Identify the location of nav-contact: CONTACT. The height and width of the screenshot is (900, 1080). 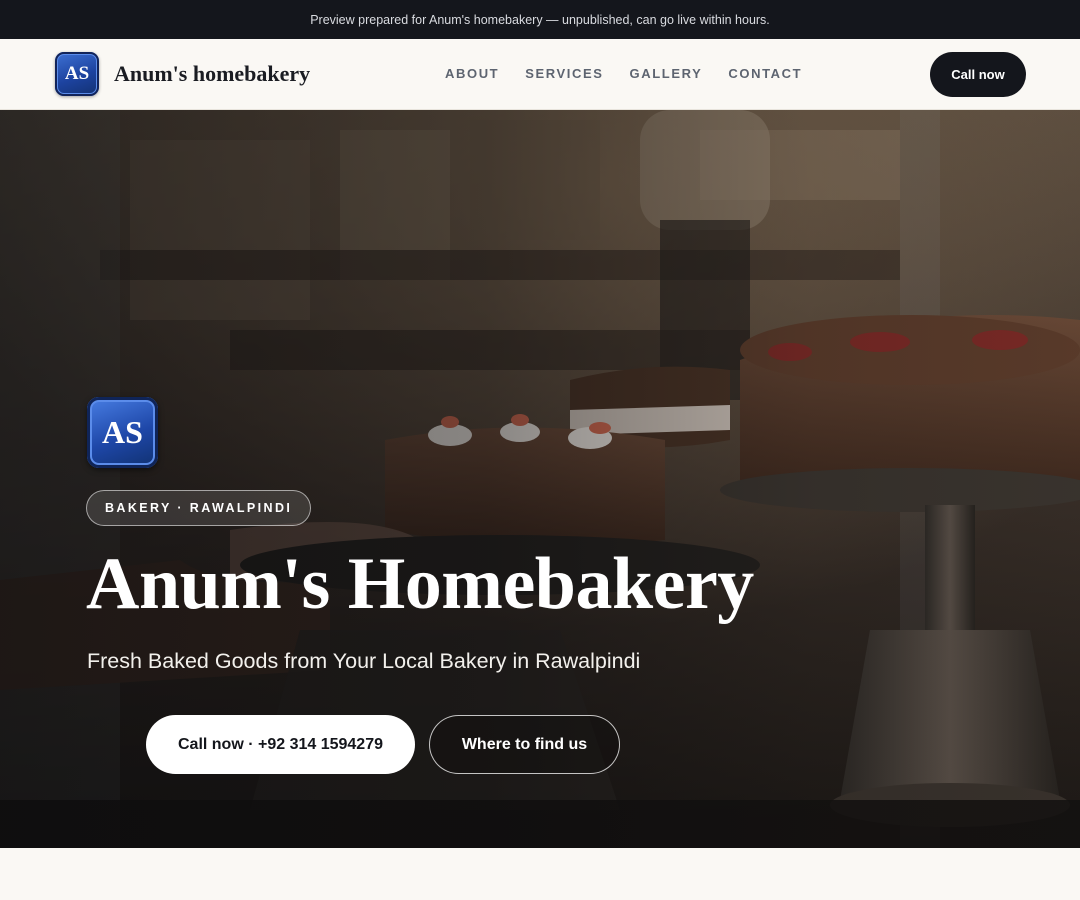
(765, 73).